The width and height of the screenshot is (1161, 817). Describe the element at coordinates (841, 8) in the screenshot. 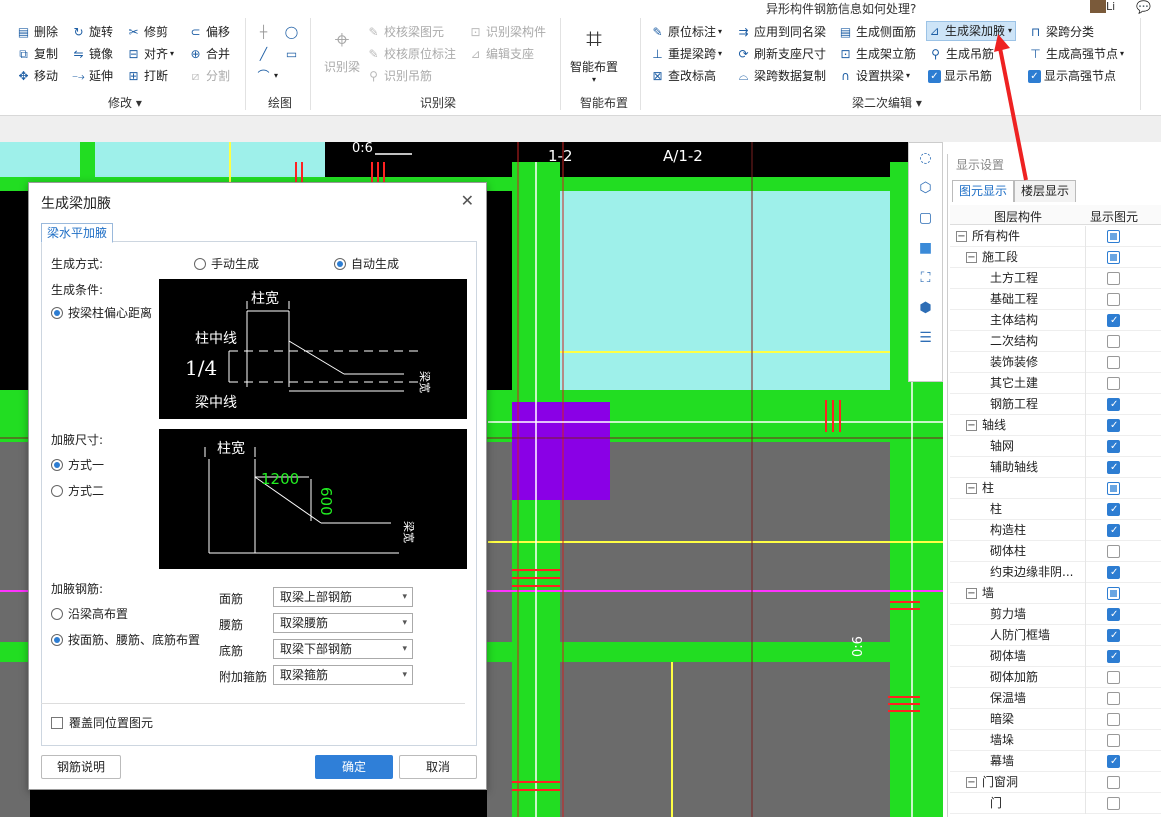

I see `help-question-text: 异形构件钢筋信息如何处理?` at that location.